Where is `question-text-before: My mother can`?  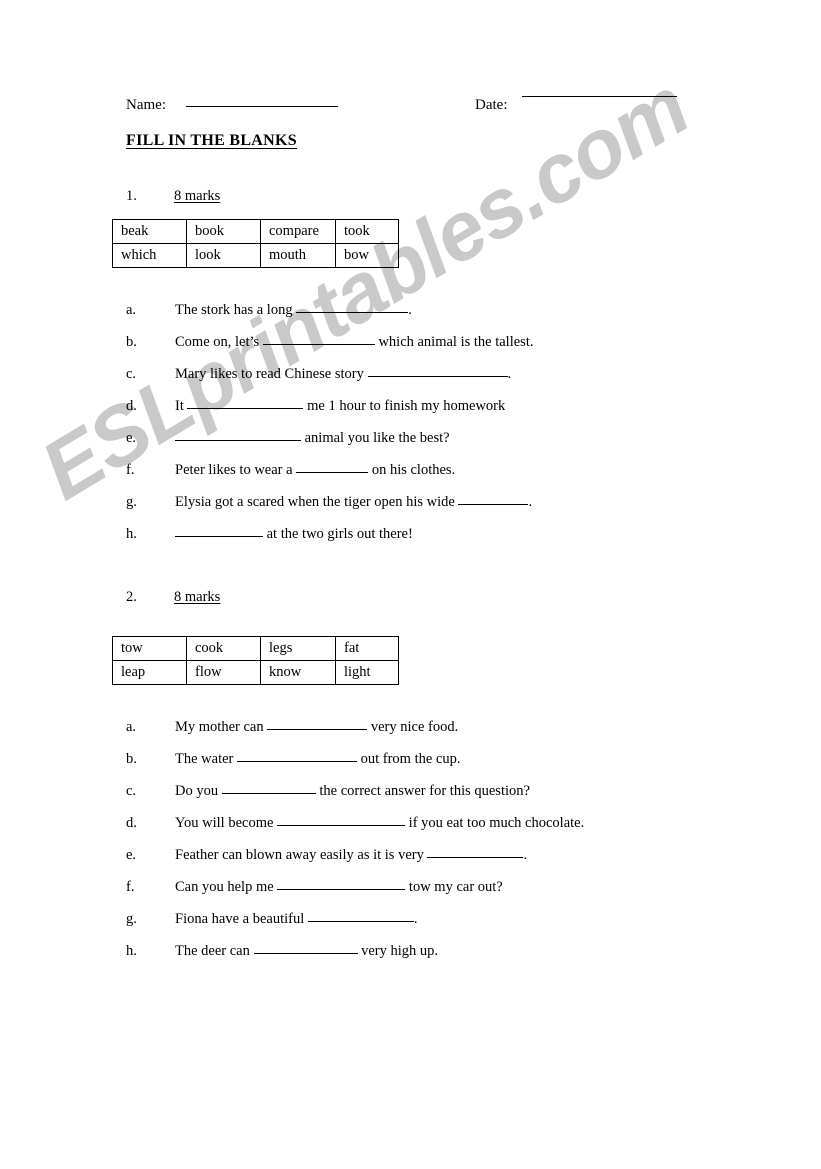
question-text-before: My mother can is located at coordinates (221, 727).